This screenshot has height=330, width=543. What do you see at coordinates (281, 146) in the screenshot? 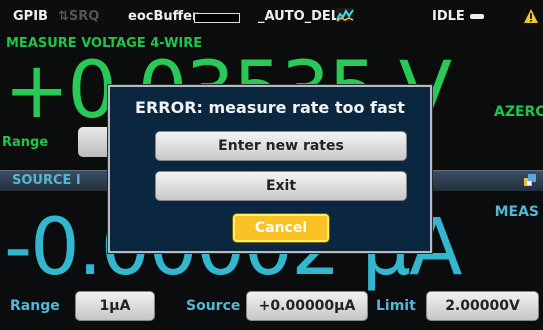
I see `enter-new-rates-button: Enter new rates` at bounding box center [281, 146].